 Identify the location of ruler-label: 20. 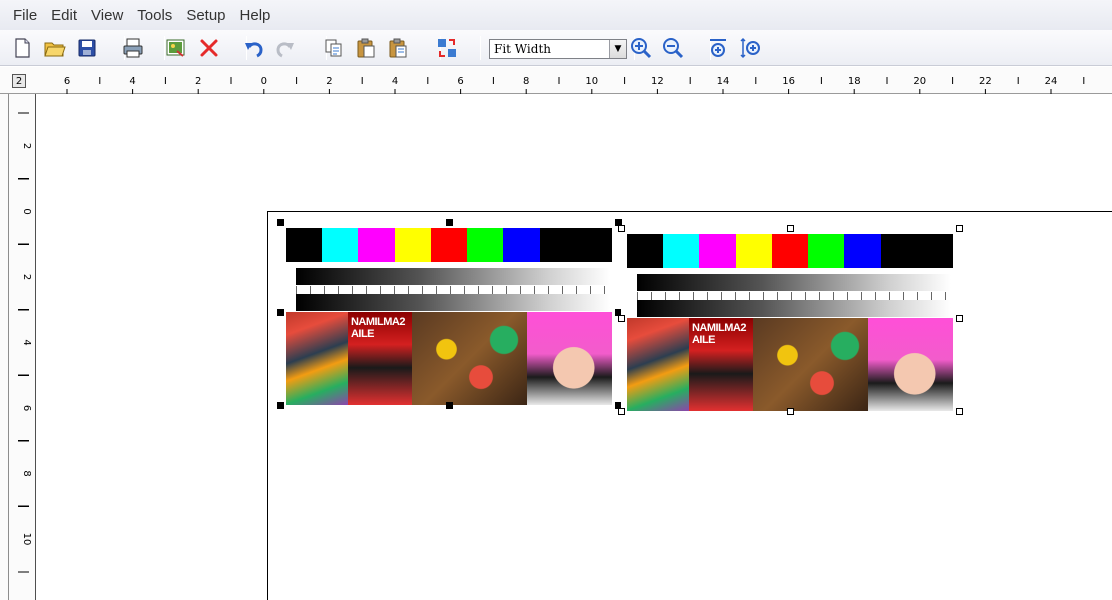
(919, 81).